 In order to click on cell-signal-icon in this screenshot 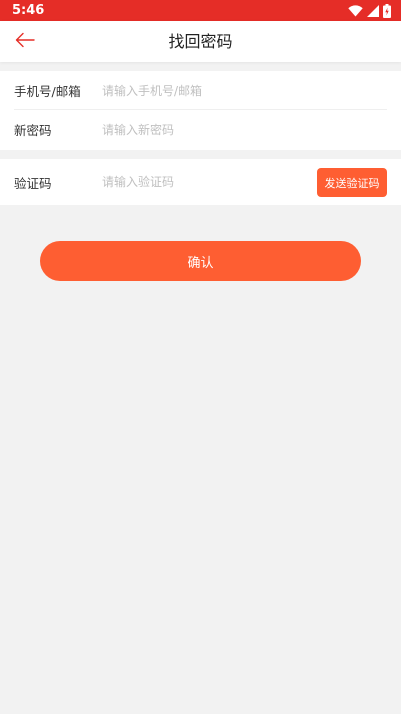, I will do `click(373, 10)`.